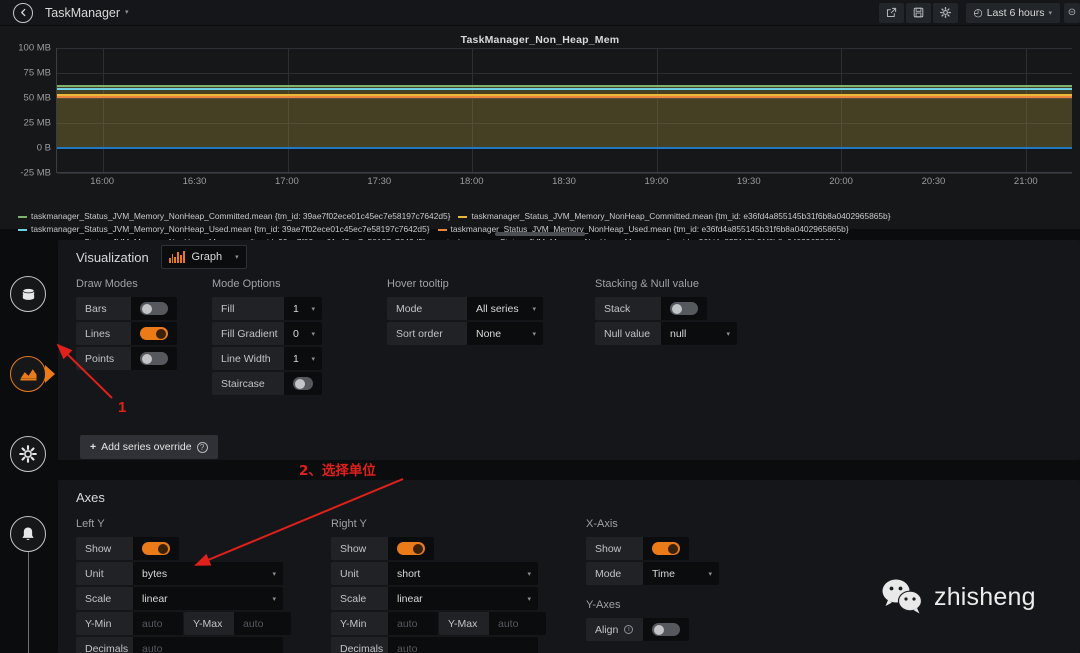 The image size is (1080, 653). Describe the element at coordinates (918, 12) in the screenshot. I see `save-icon` at that location.